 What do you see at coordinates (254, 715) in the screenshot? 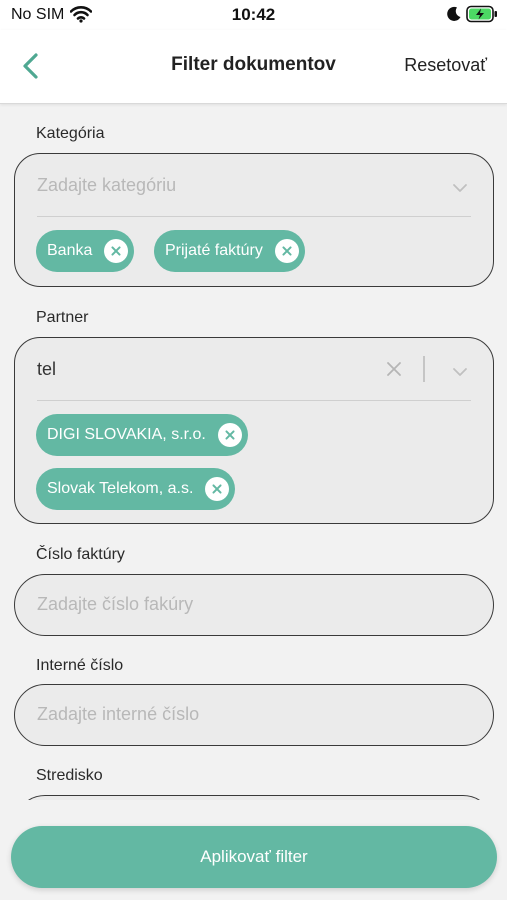
I see `internal-number-input: Zadajte interné číslo` at bounding box center [254, 715].